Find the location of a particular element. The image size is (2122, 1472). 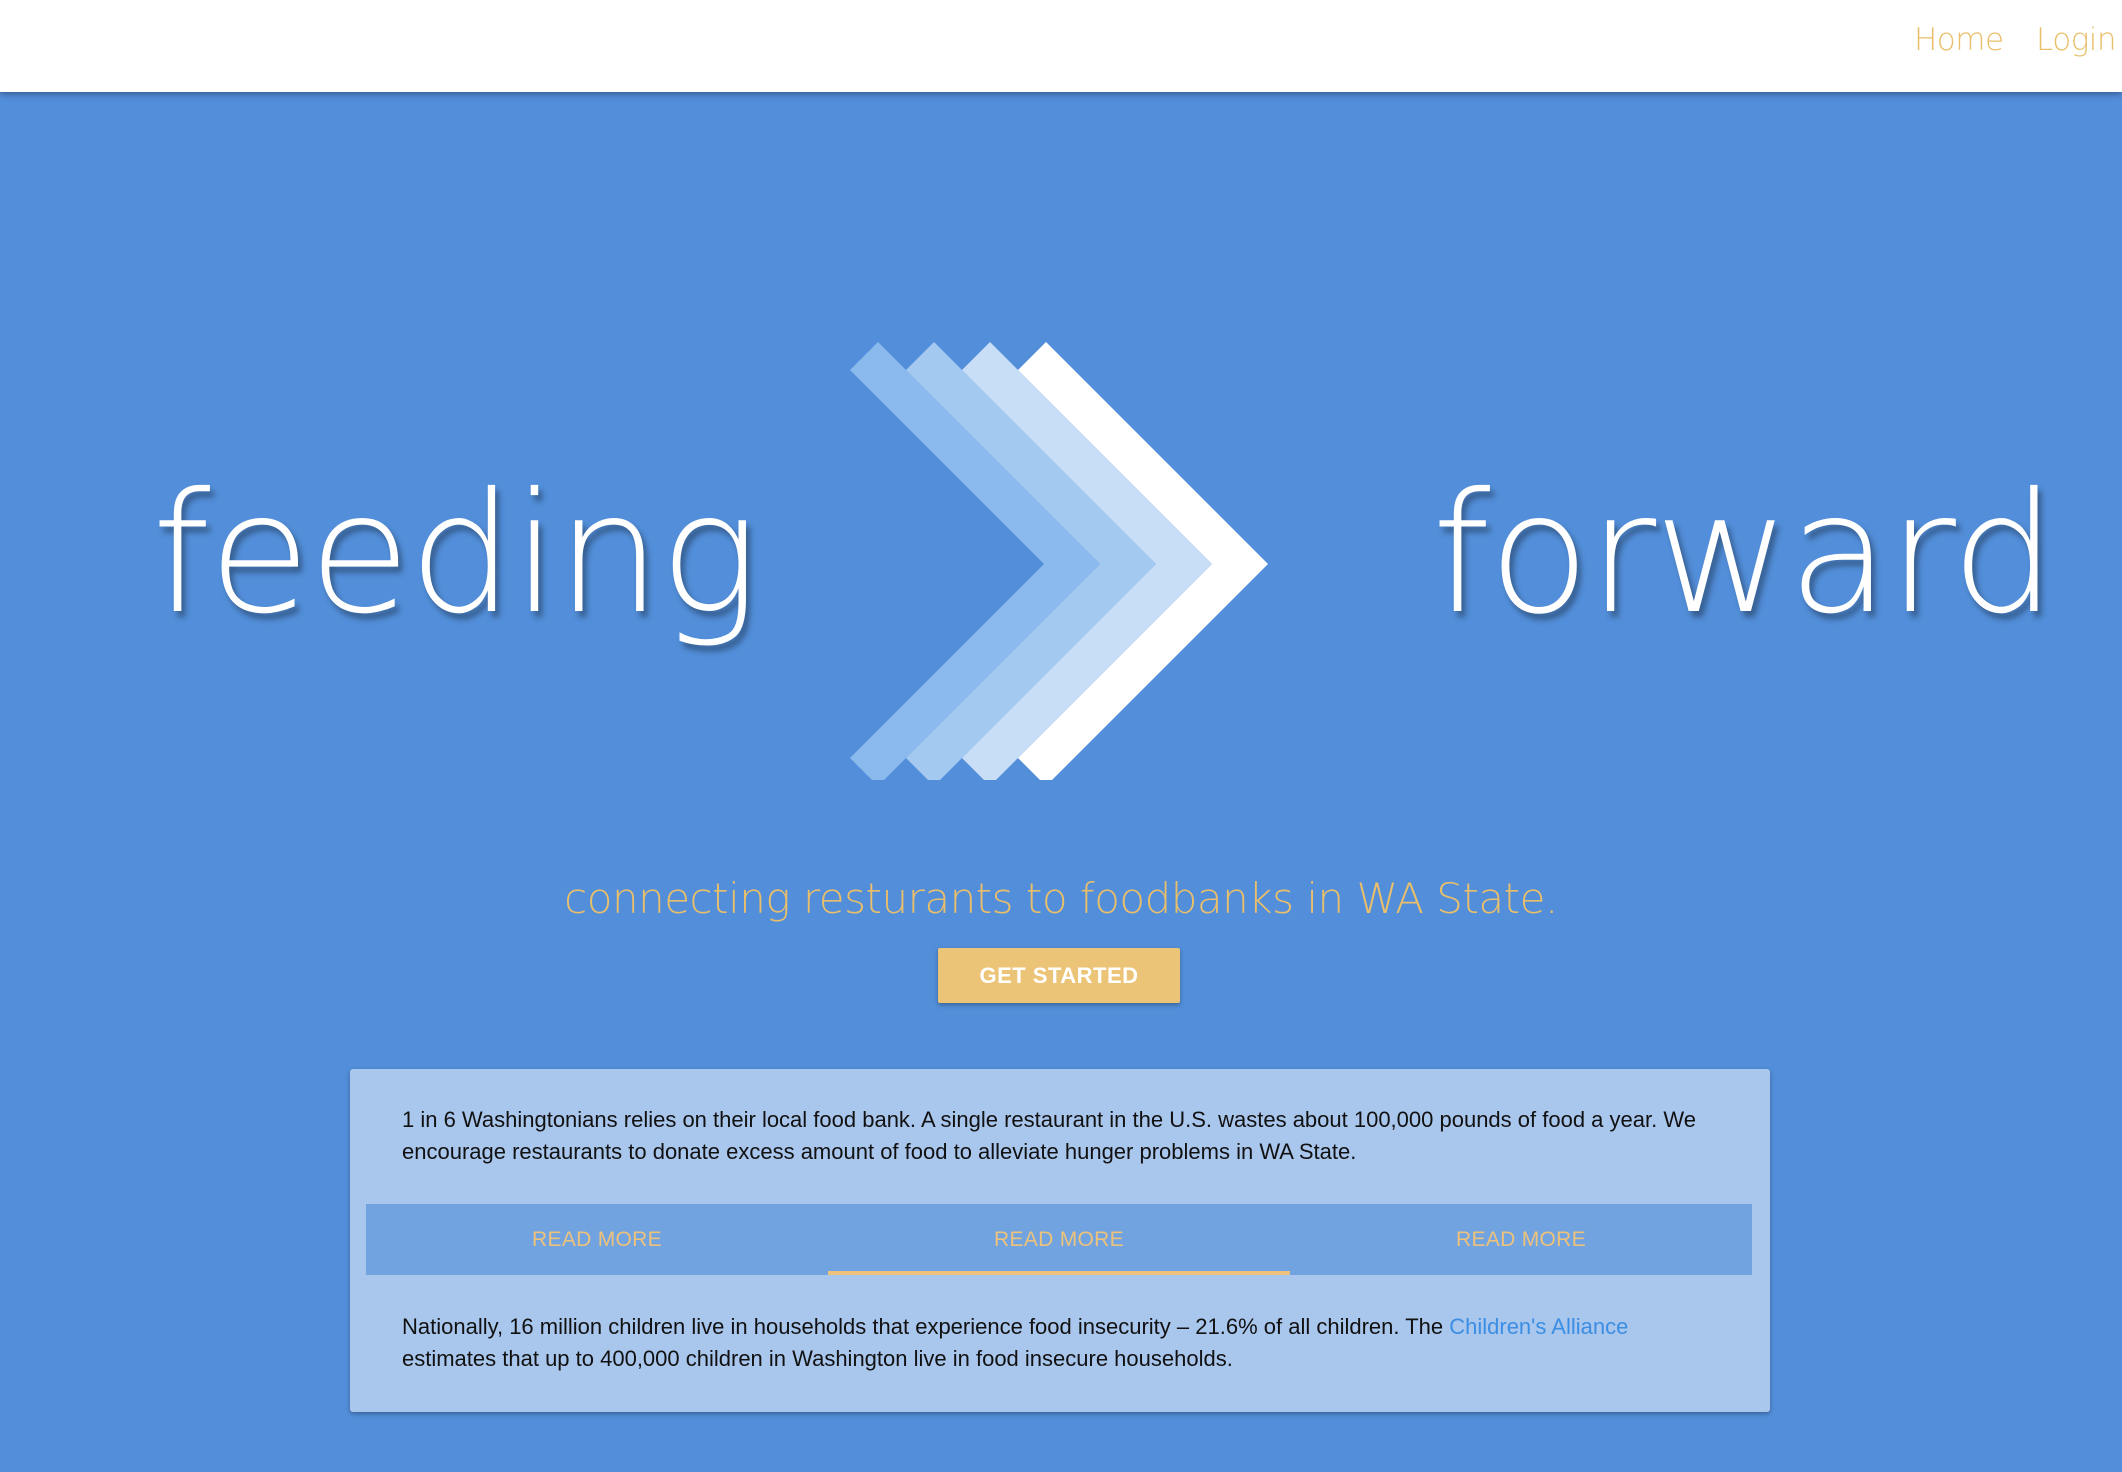

tab-read-more-3: READ MORE is located at coordinates (1521, 1239).